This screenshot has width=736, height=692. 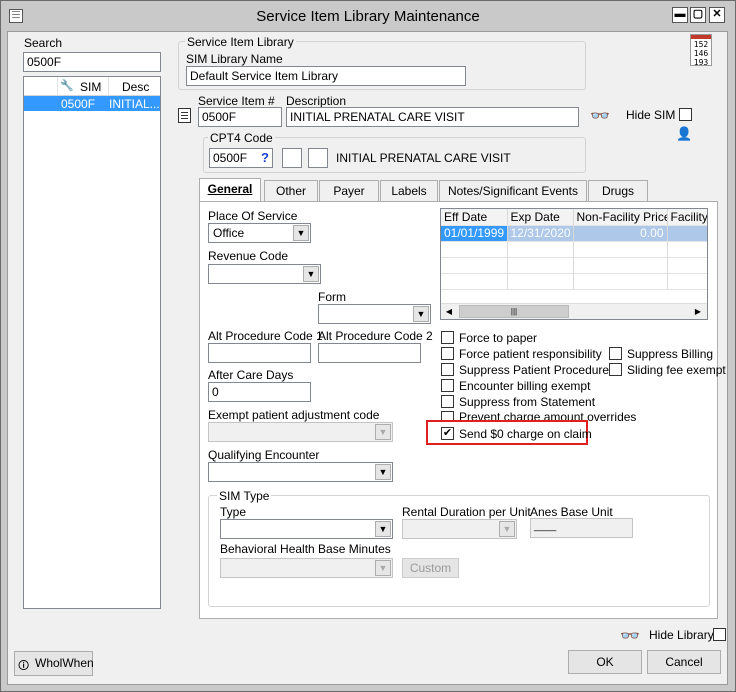 What do you see at coordinates (326, 76) in the screenshot?
I see `library-name-field: Default Service Item Library` at bounding box center [326, 76].